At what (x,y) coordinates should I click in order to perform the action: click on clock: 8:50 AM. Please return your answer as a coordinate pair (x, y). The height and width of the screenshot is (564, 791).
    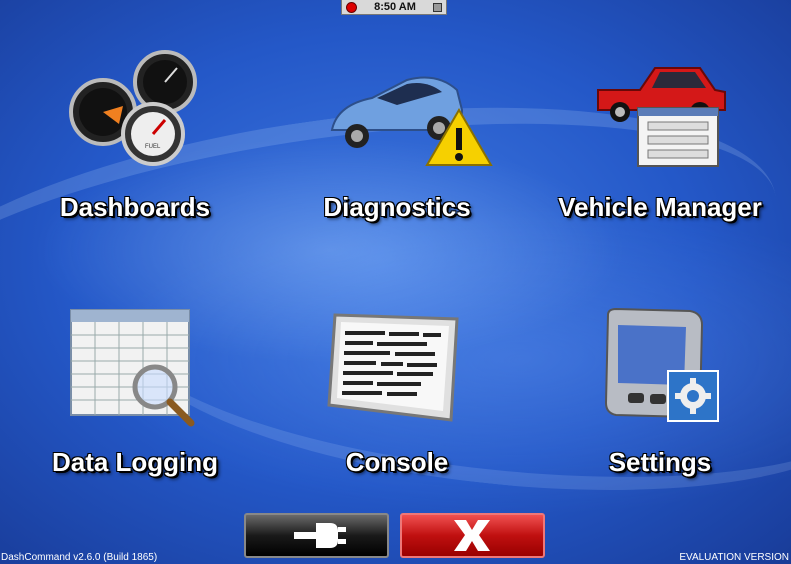
    Looking at the image, I should click on (395, 7).